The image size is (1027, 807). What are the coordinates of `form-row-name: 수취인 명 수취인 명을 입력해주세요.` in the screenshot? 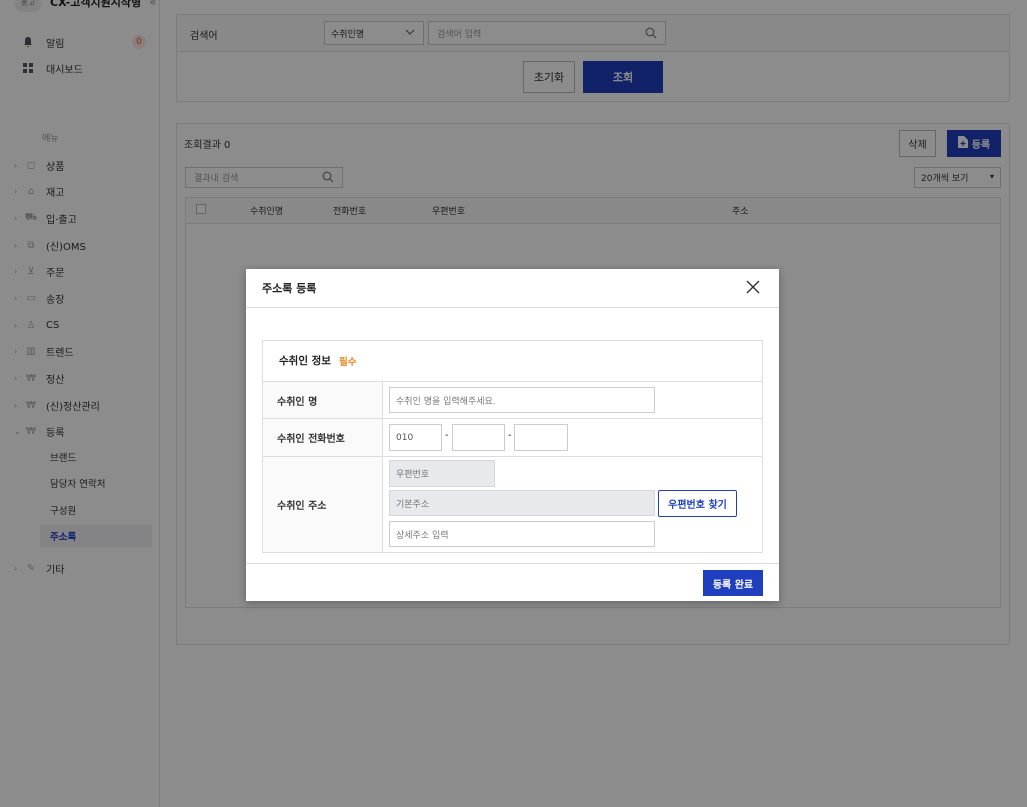 It's located at (512, 399).